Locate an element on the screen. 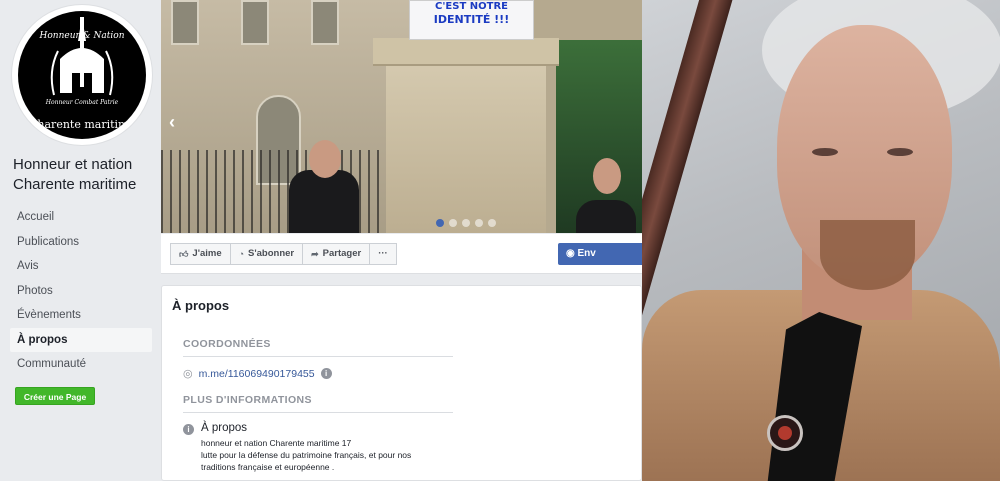 The height and width of the screenshot is (481, 1000). slide-indicator is located at coordinates (466, 223).